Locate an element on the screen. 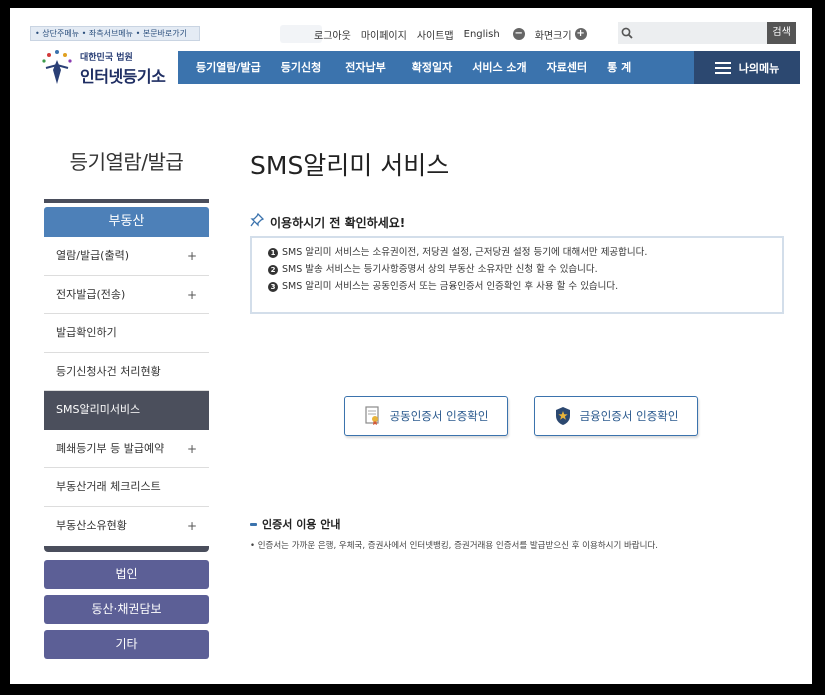  lnb-bottom-bar is located at coordinates (126, 549).